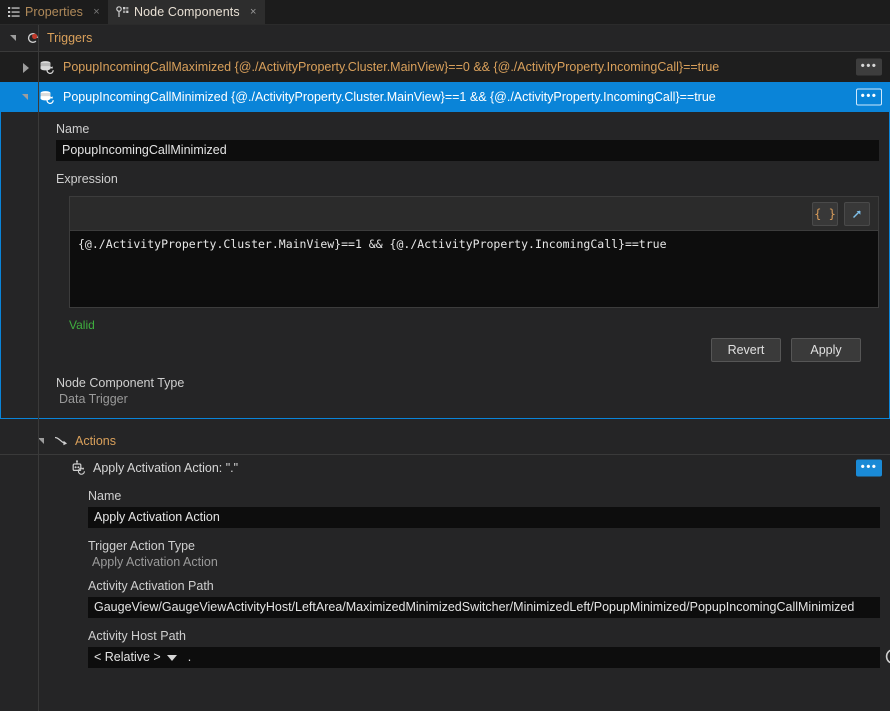 Image resolution: width=890 pixels, height=711 pixels. Describe the element at coordinates (120, 383) in the screenshot. I see `node-component-type-label: Node Component Type` at that location.